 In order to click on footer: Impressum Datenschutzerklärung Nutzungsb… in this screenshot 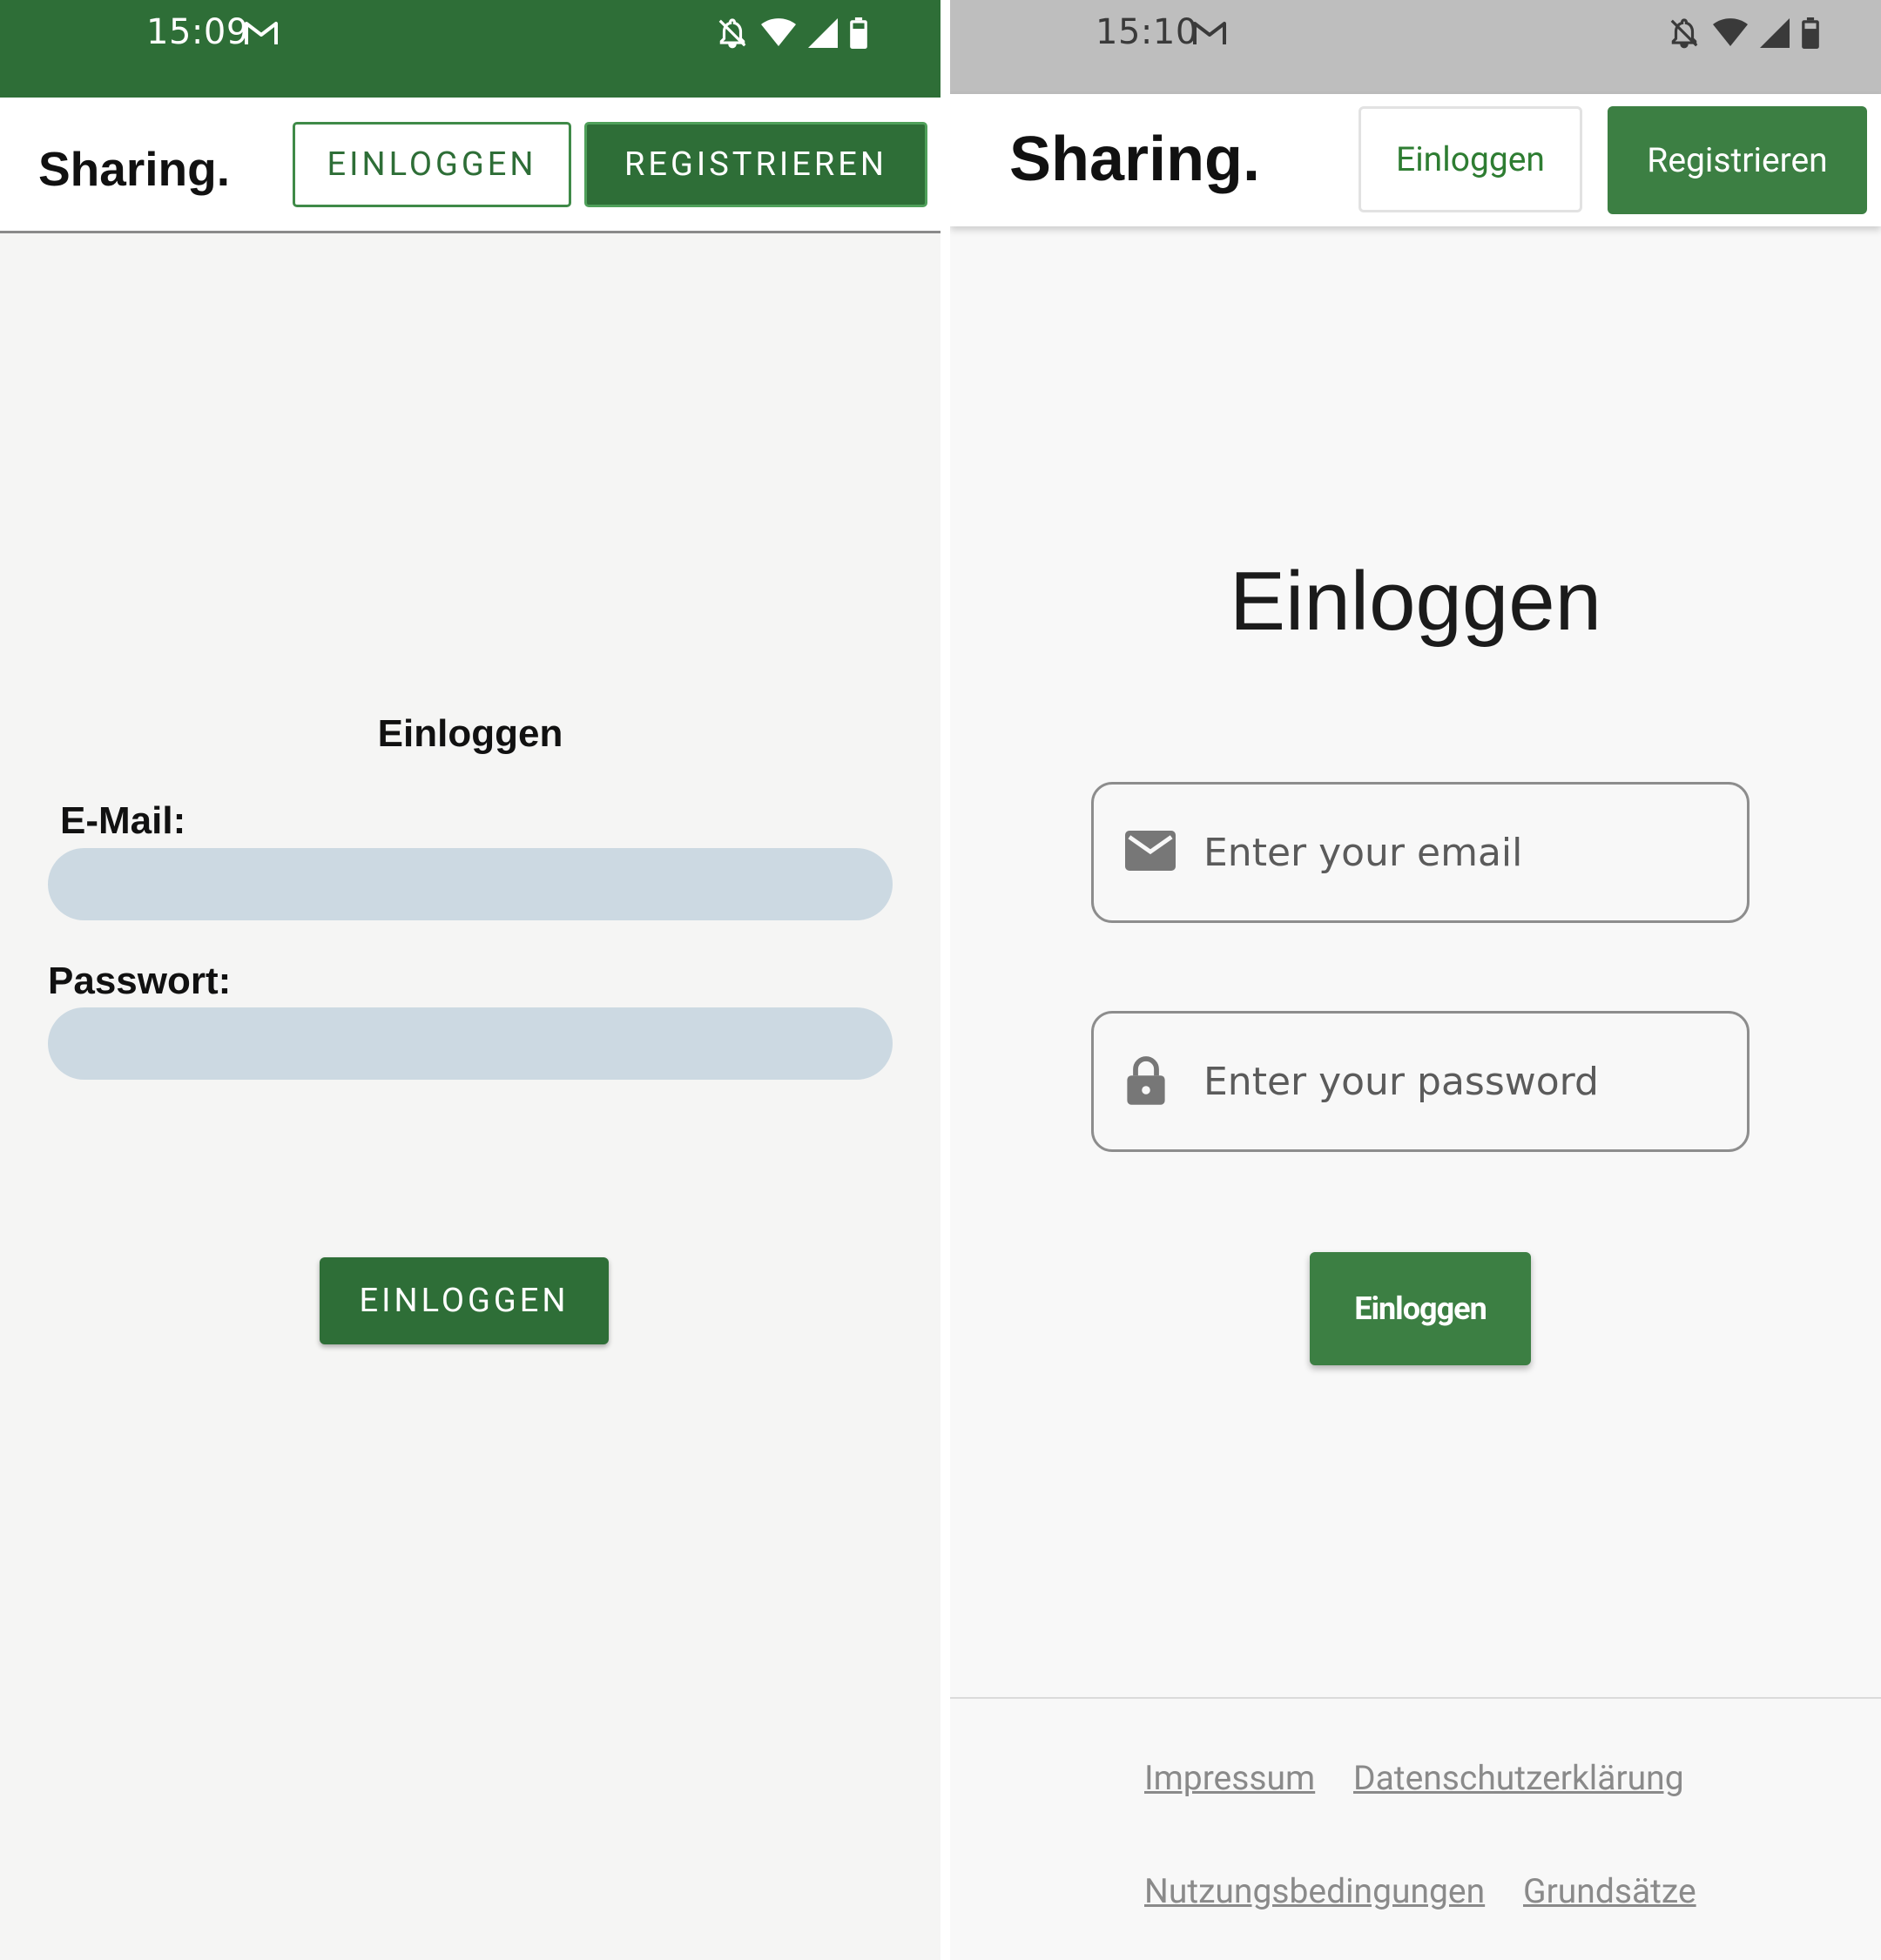, I will do `click(1415, 1828)`.